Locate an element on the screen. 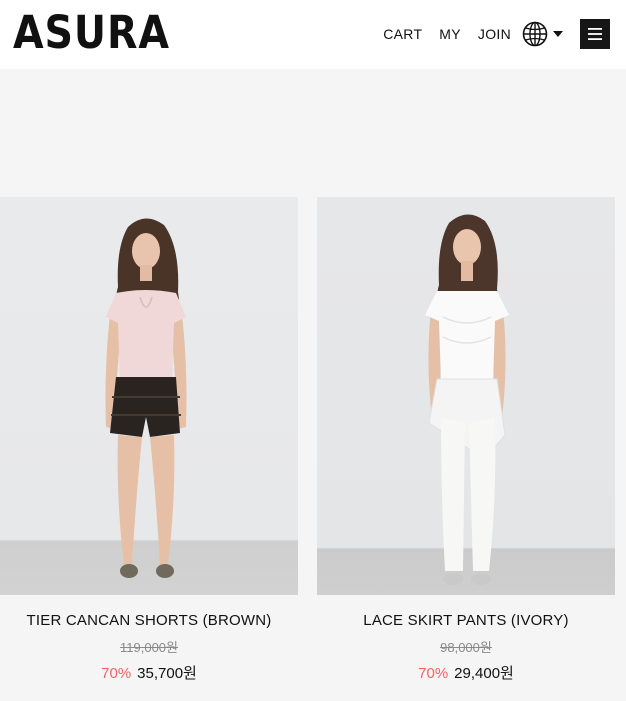 This screenshot has width=626, height=701. product-name: LACE SKIRT PANTS (IVORY) is located at coordinates (466, 620).